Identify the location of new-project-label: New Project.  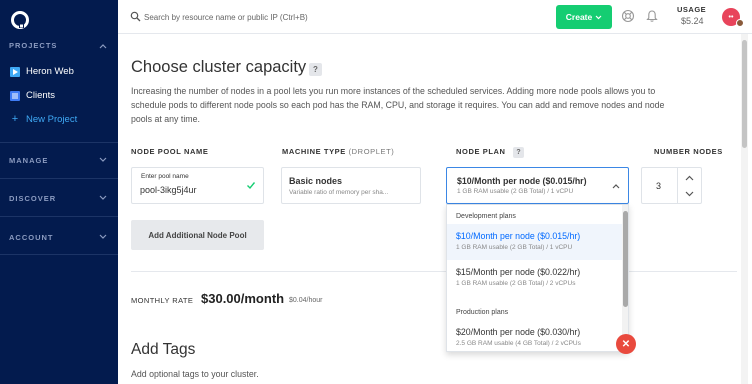
(52, 119).